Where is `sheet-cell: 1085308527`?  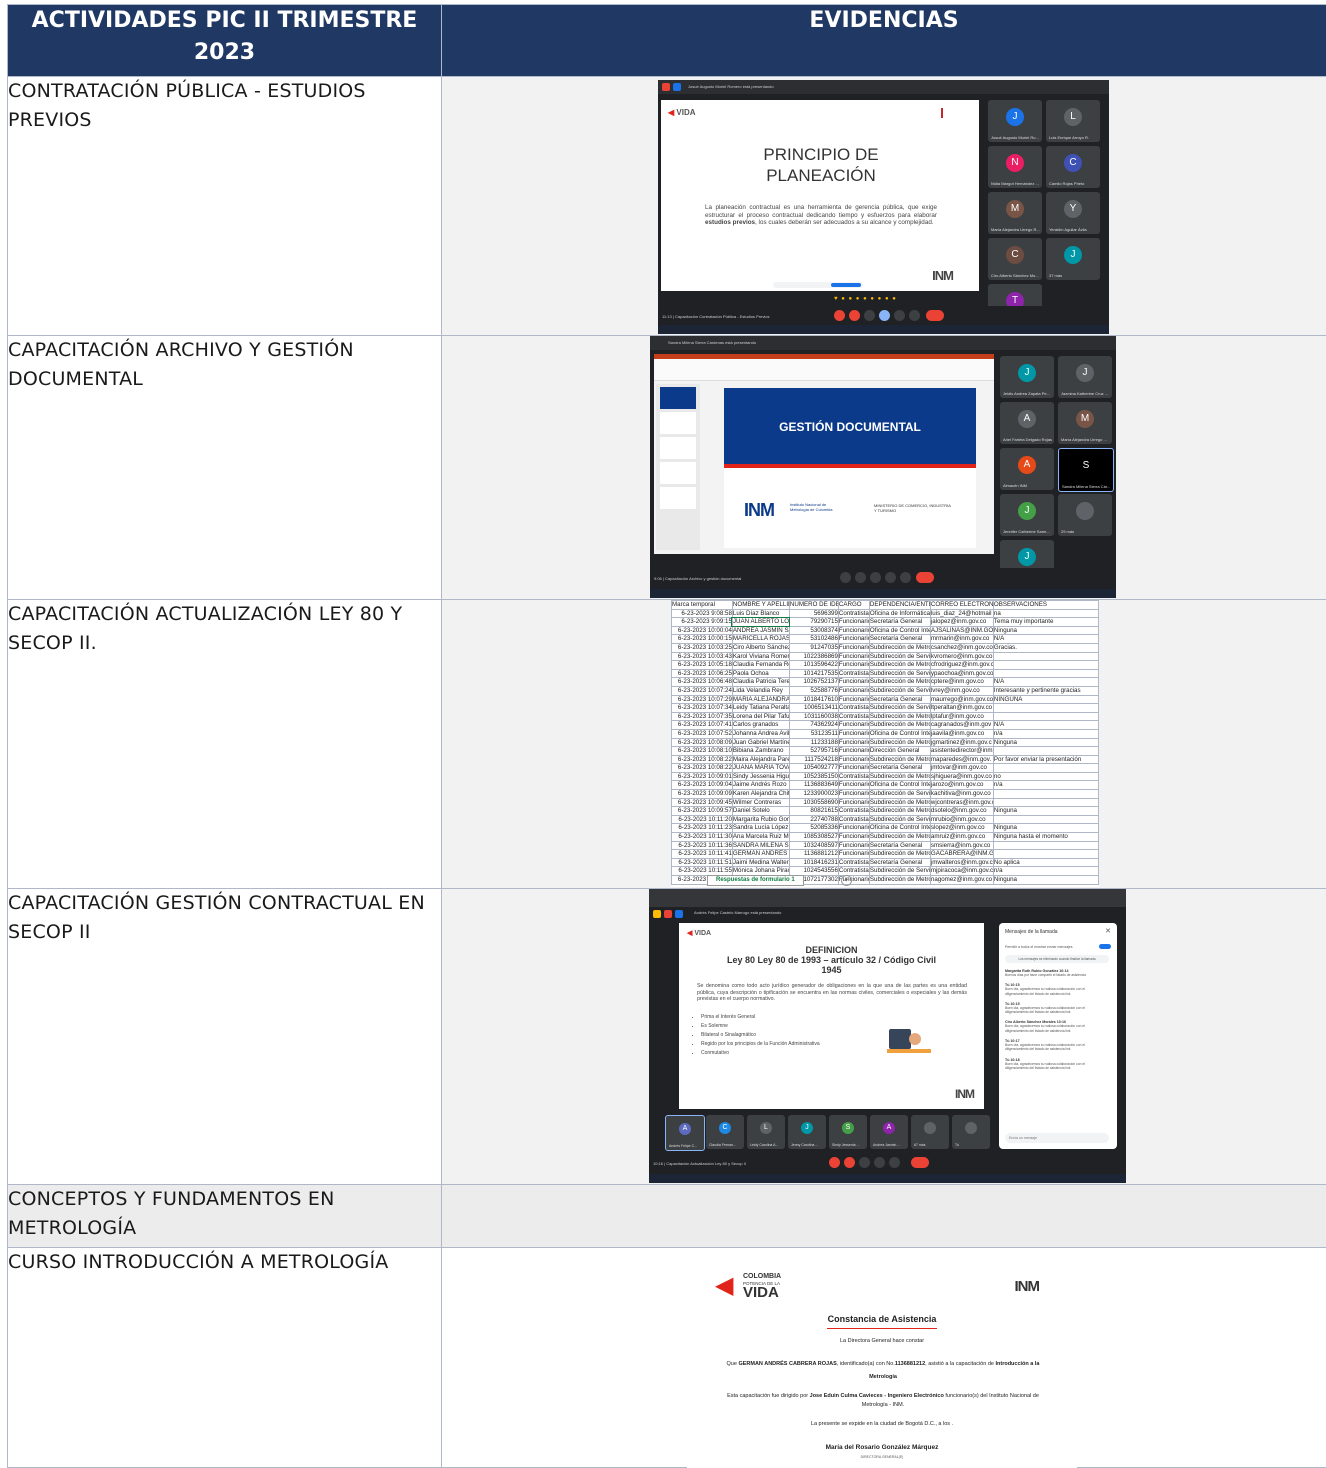
sheet-cell: 1085308527 is located at coordinates (813, 837).